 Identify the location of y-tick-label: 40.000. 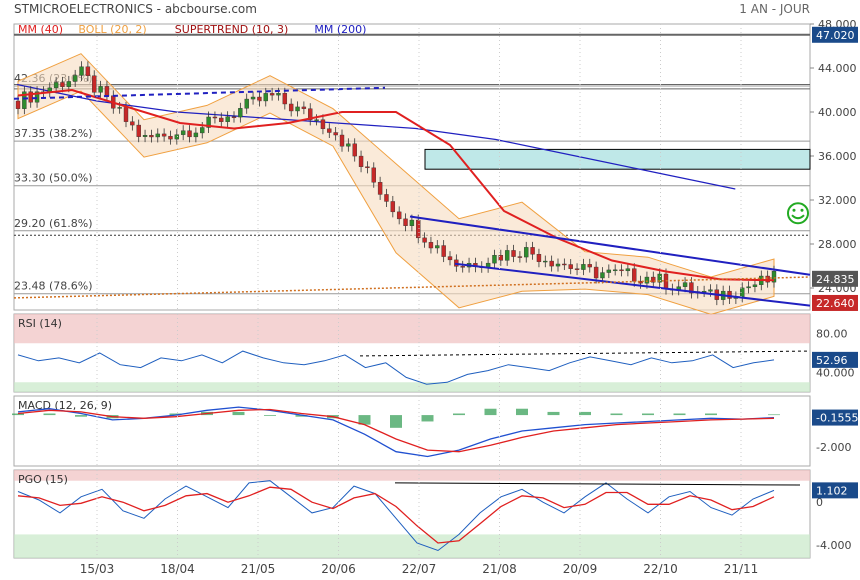
(837, 112).